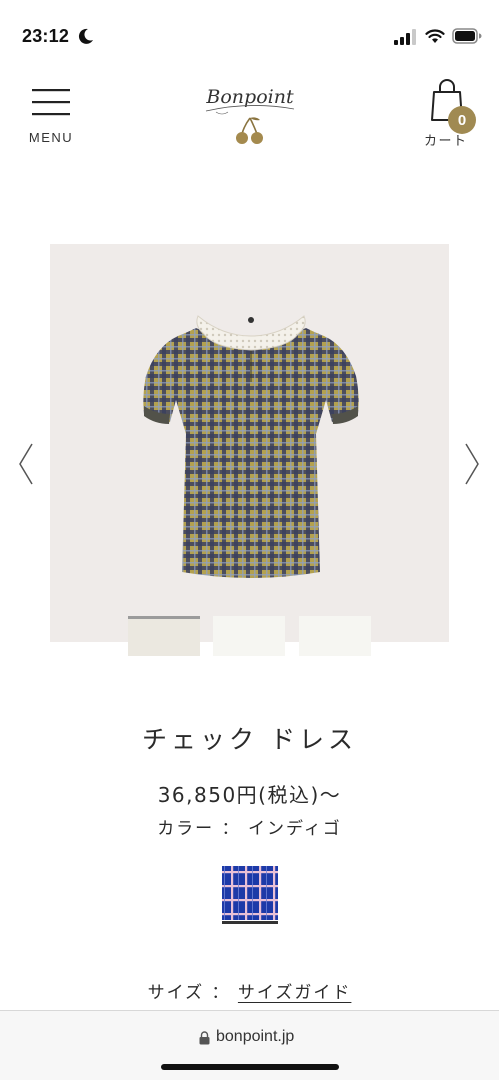  What do you see at coordinates (295, 829) in the screenshot?
I see `color-value: インディゴ` at bounding box center [295, 829].